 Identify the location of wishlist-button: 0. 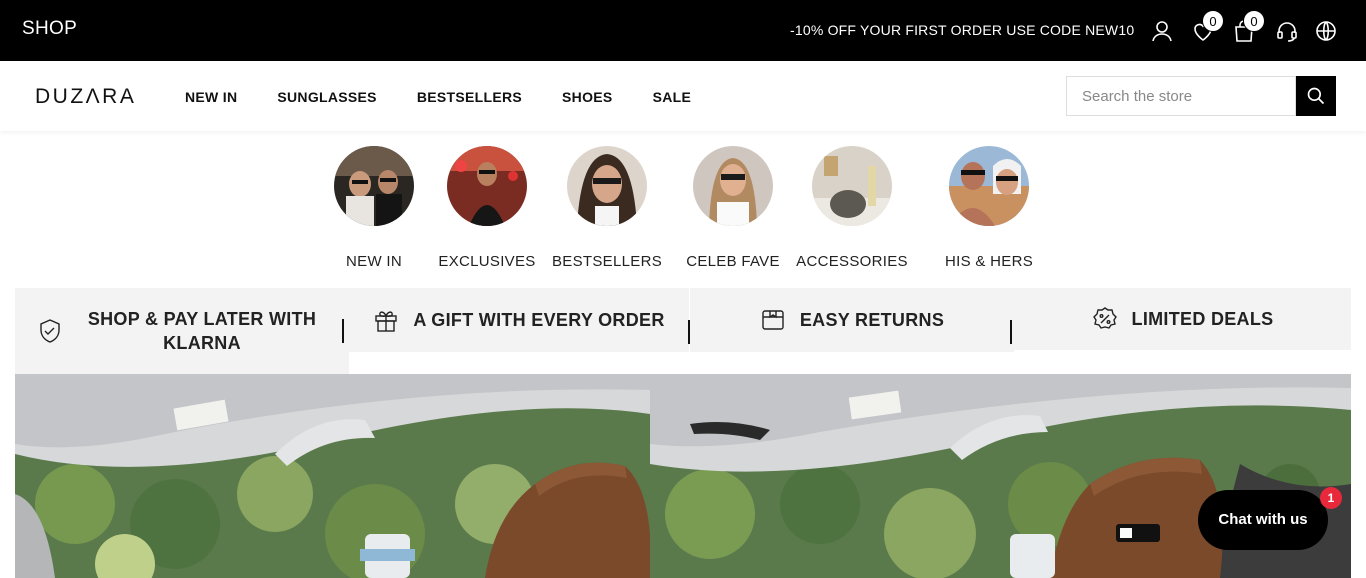
(1207, 26).